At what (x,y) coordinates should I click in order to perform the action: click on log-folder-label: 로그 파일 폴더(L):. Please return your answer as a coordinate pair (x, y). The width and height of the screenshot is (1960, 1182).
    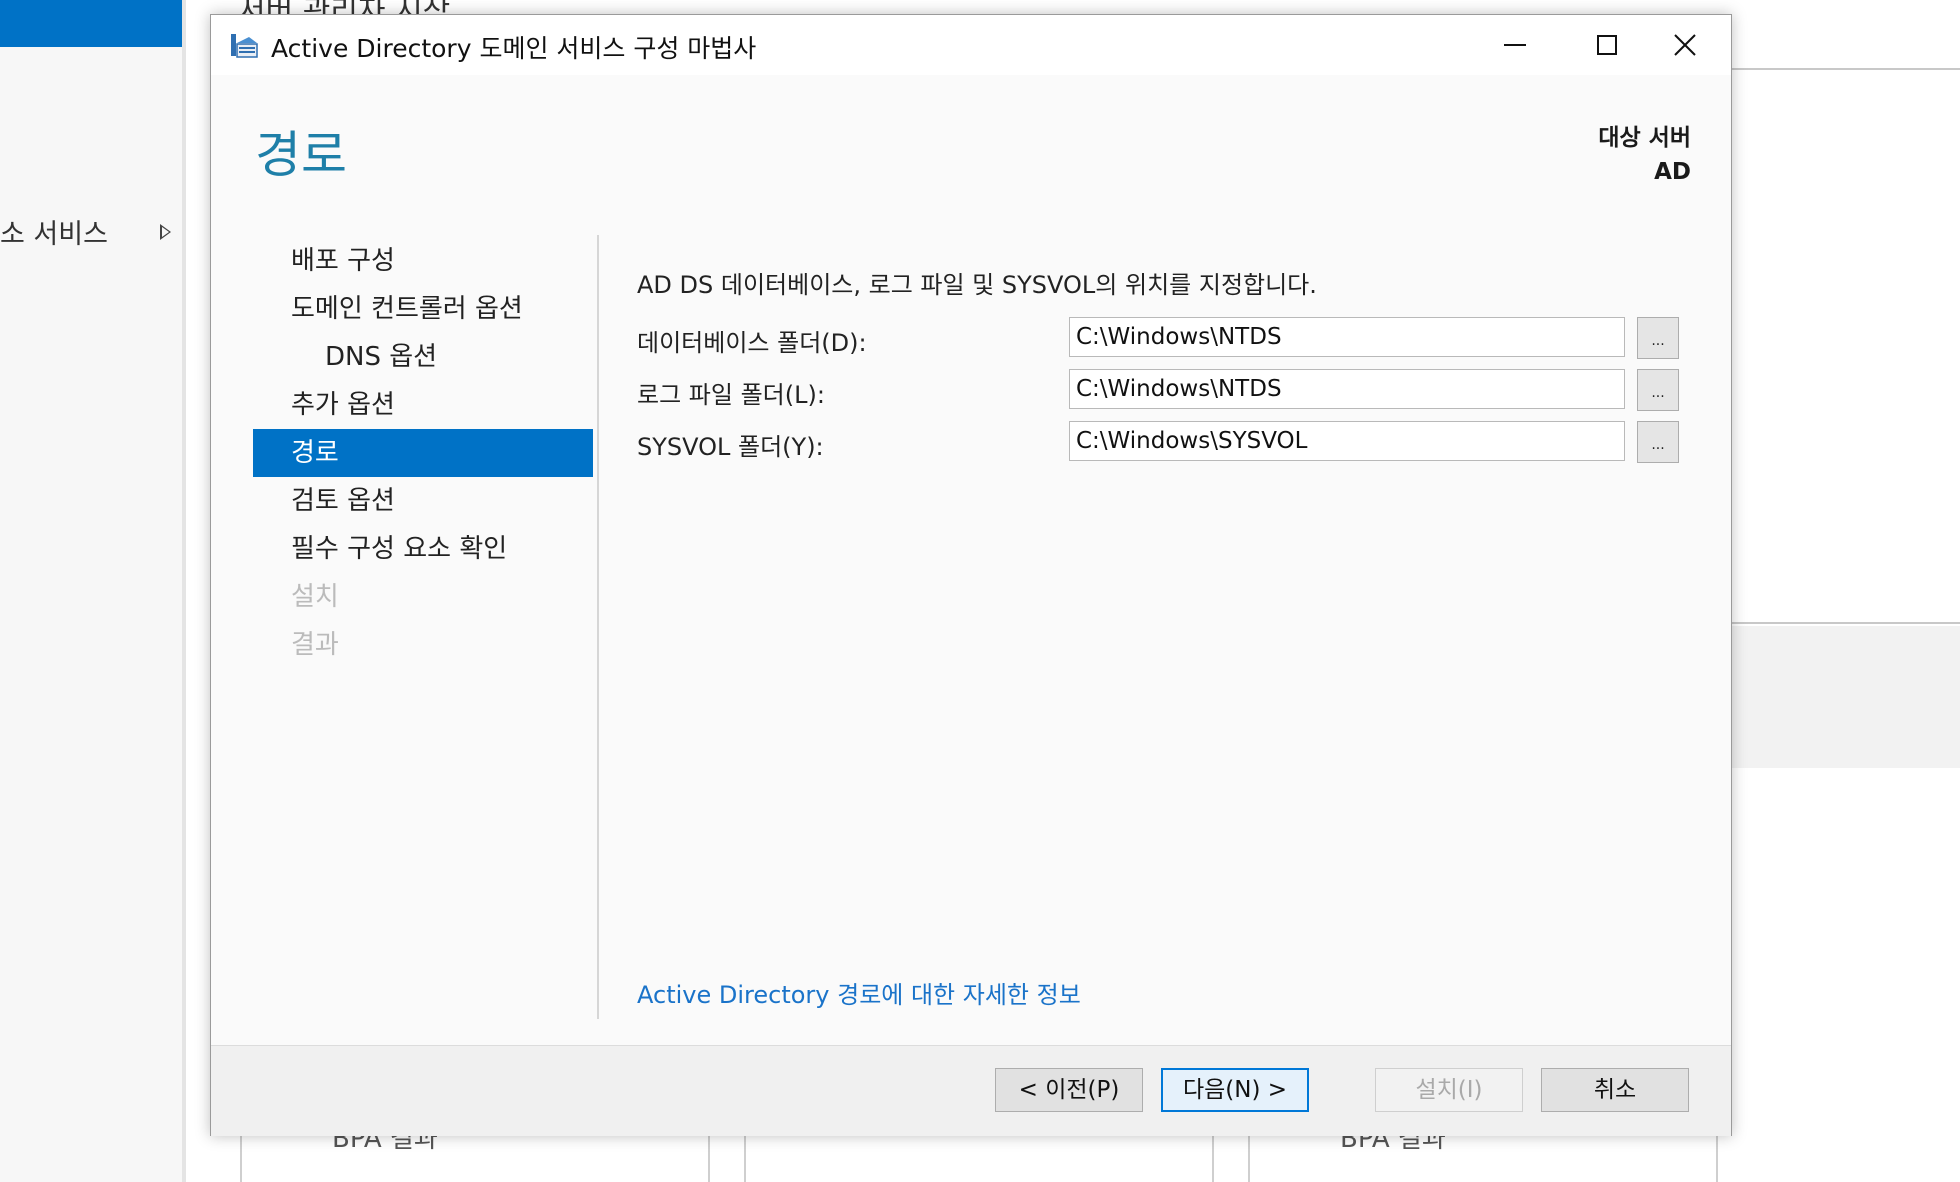
    Looking at the image, I should click on (731, 395).